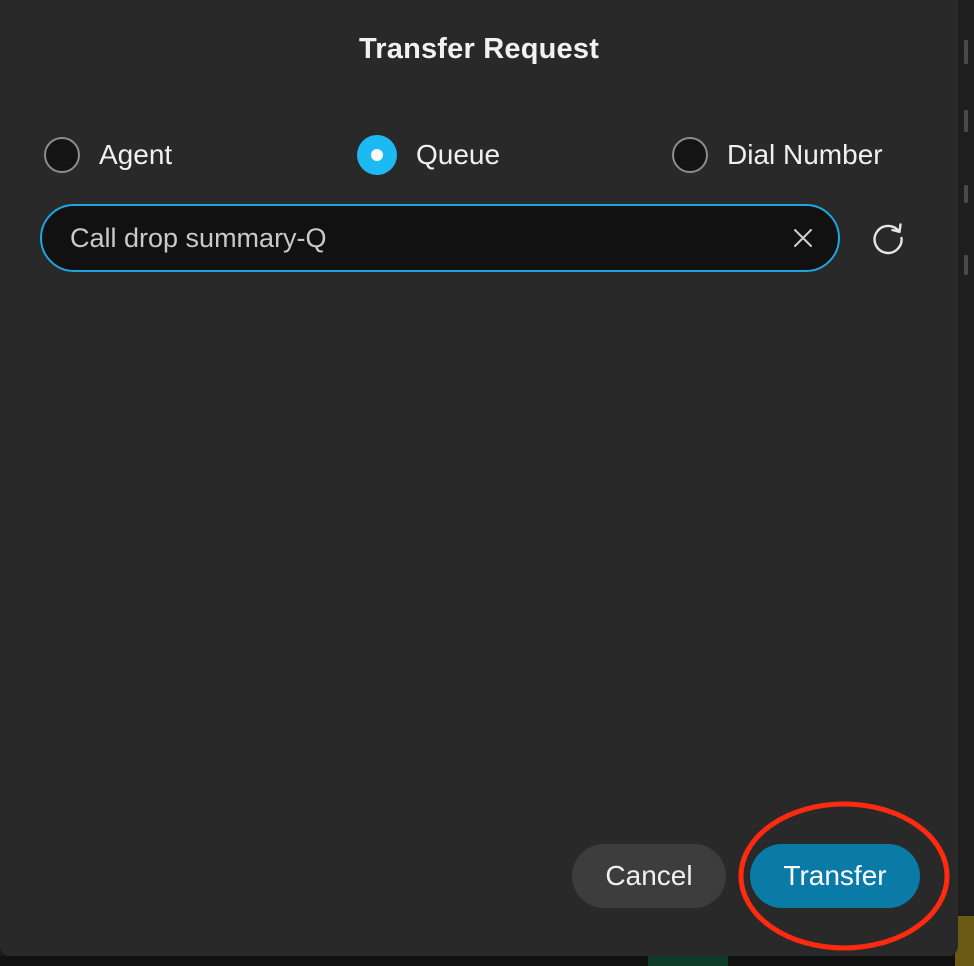  I want to click on queue-search-input, so click(420, 238).